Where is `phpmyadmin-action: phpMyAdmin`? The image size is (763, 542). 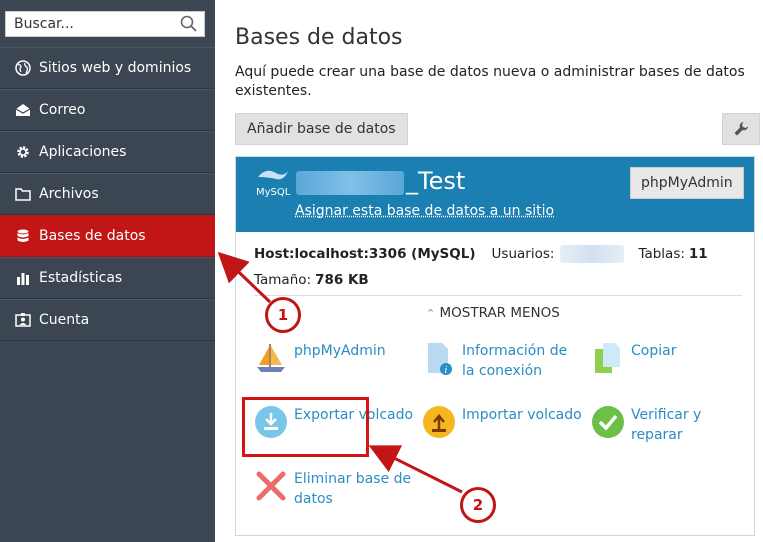
phpmyadmin-action: phpMyAdmin is located at coordinates (334, 358).